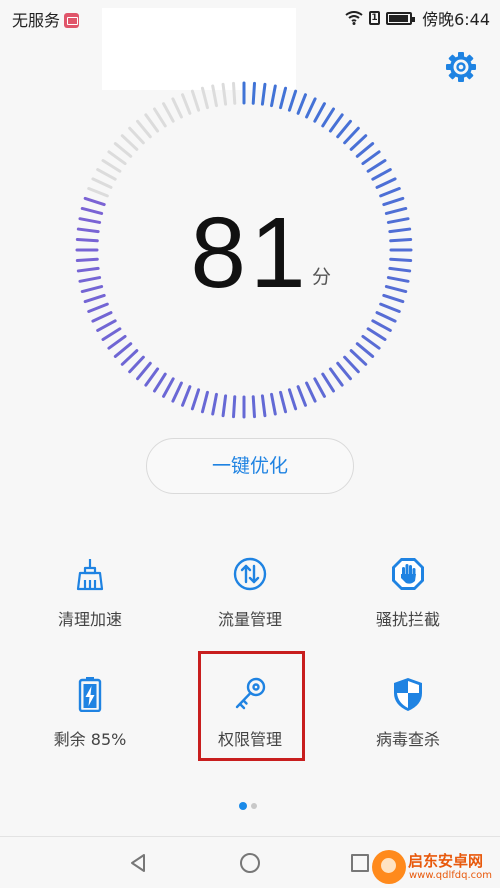 Image resolution: width=500 pixels, height=888 pixels. Describe the element at coordinates (254, 806) in the screenshot. I see `page-dot` at that location.